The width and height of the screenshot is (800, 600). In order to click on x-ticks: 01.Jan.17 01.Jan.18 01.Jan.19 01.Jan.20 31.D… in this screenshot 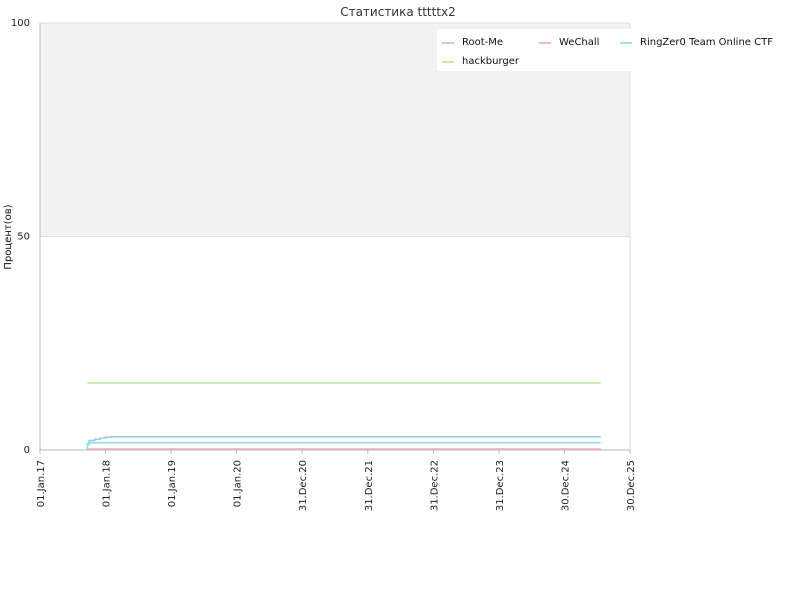, I will do `click(336, 480)`.